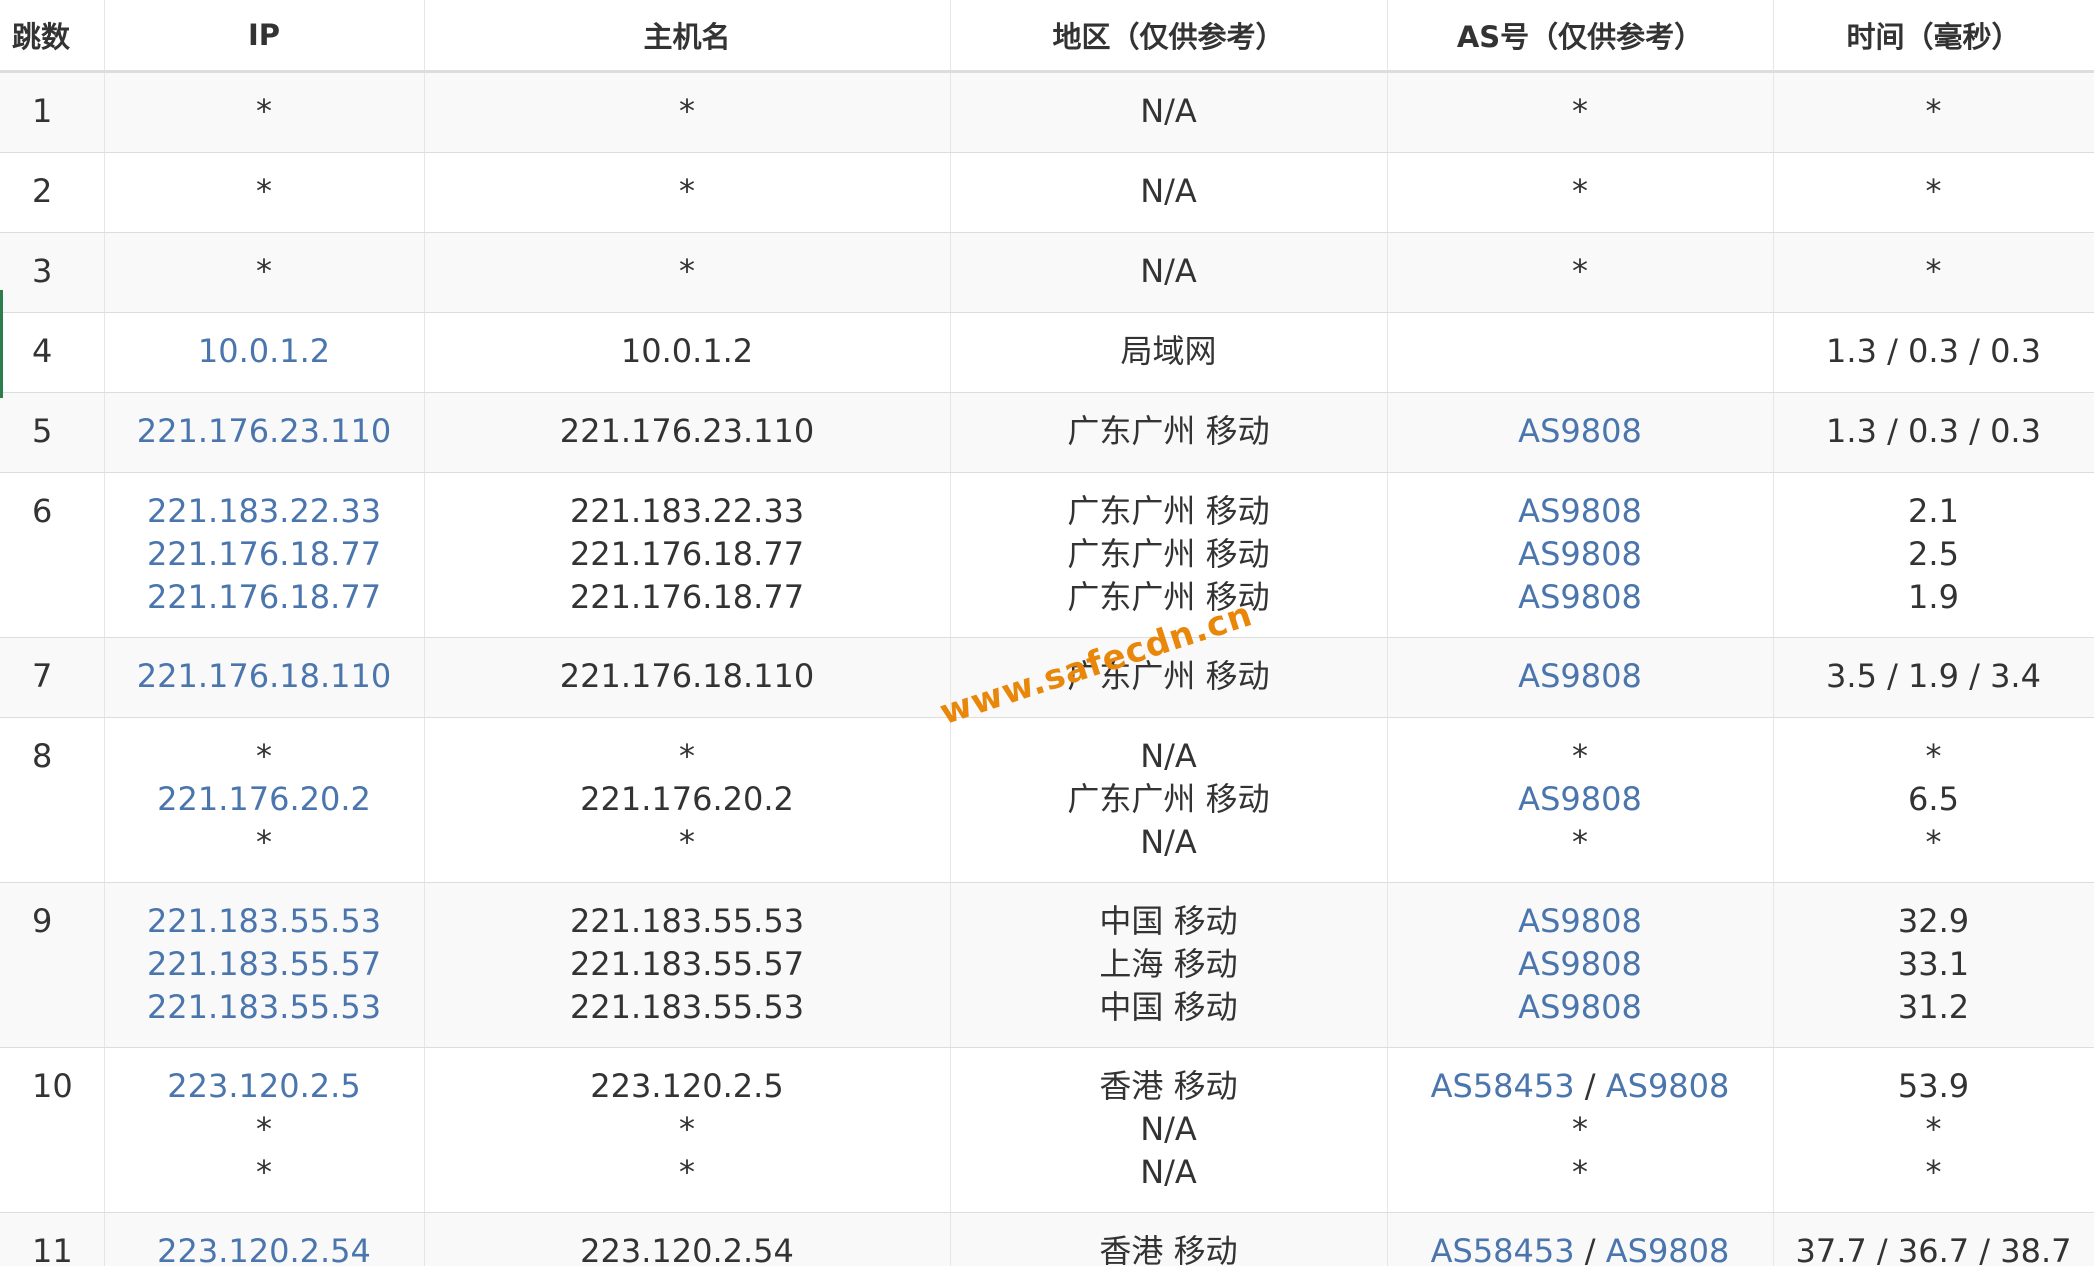 Image resolution: width=2094 pixels, height=1266 pixels. I want to click on ip-link: 221.183.22.33, so click(264, 511).